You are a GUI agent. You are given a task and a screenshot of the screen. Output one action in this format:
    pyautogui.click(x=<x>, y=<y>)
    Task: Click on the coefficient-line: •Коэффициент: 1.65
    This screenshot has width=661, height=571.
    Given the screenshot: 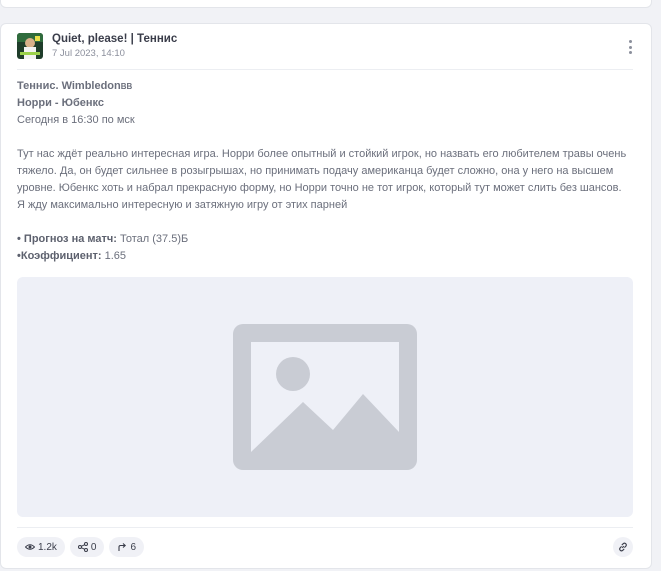 What is the action you would take?
    pyautogui.click(x=323, y=256)
    